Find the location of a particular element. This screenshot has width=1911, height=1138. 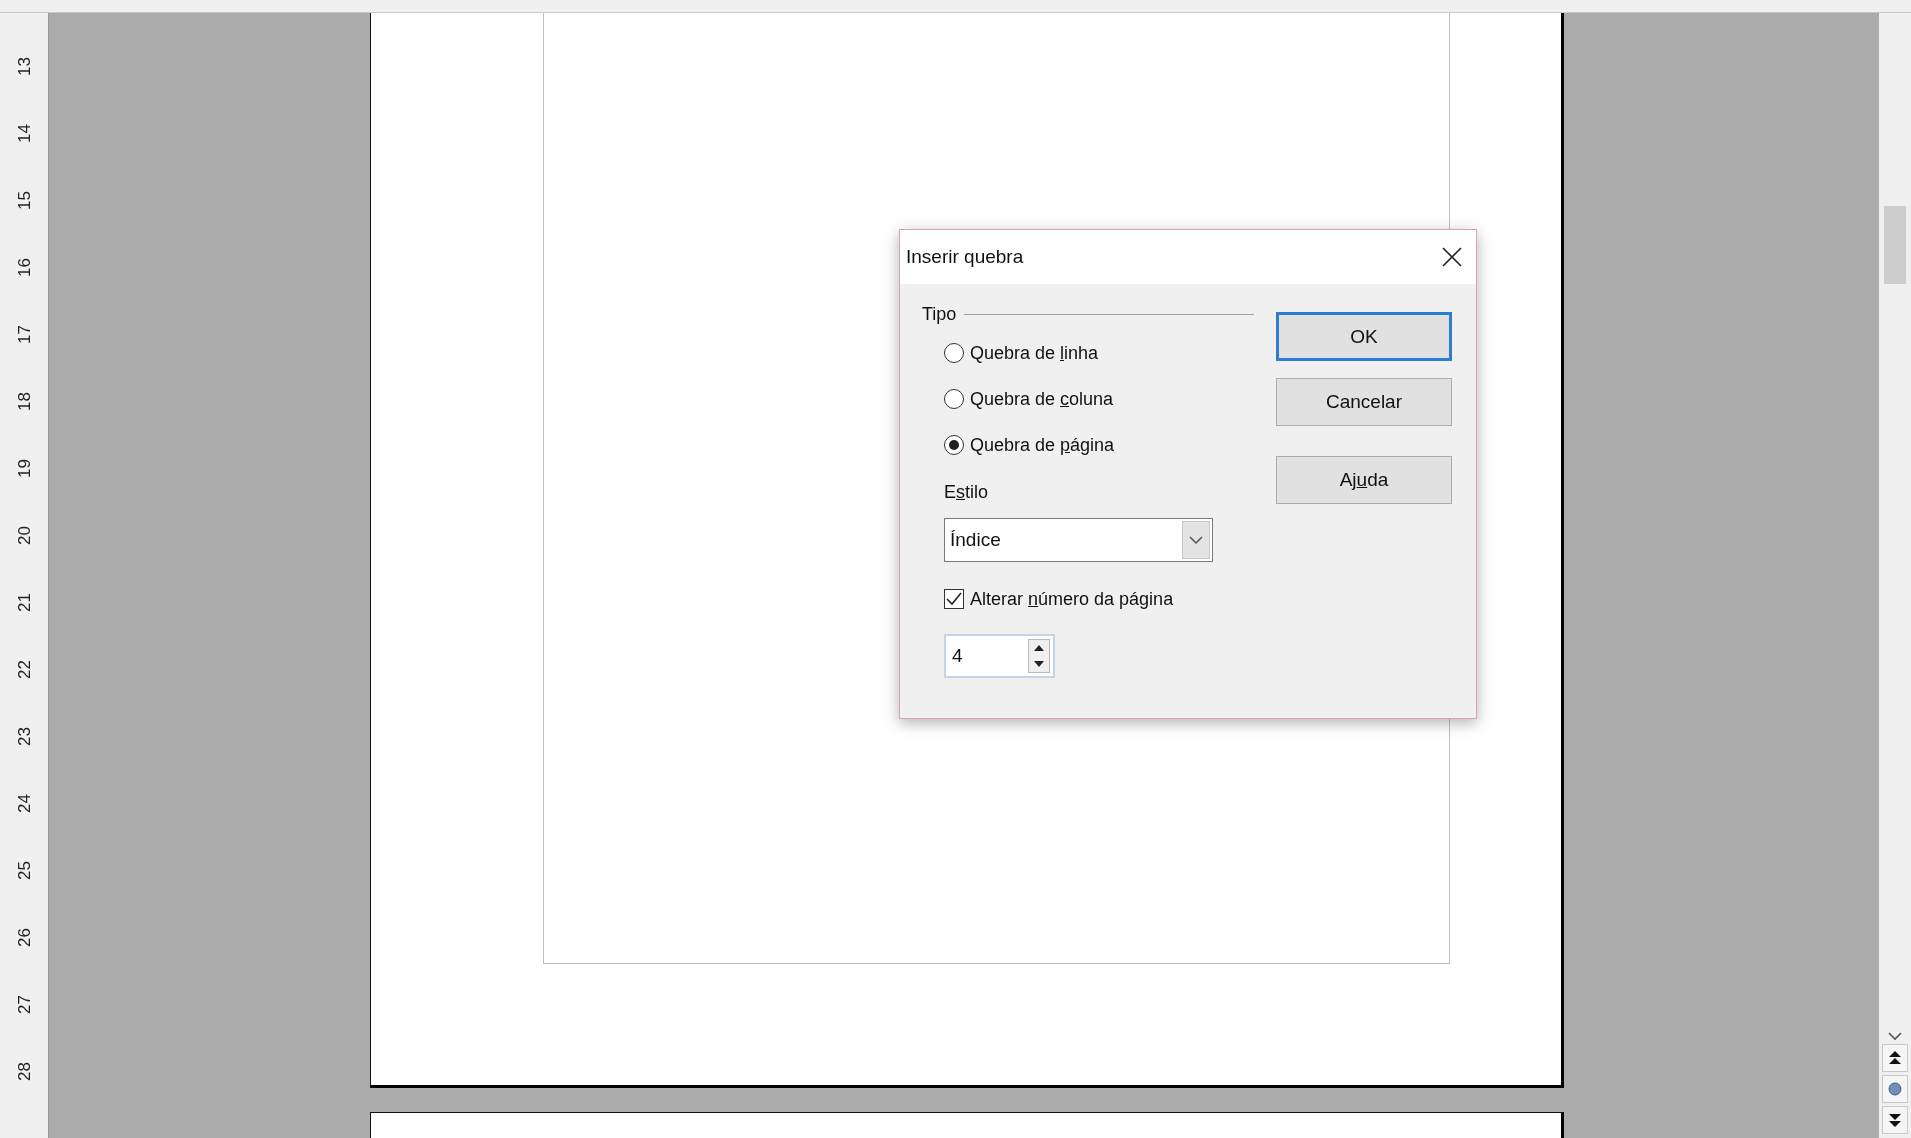

dialog-title: Inserir quebra is located at coordinates (965, 257).